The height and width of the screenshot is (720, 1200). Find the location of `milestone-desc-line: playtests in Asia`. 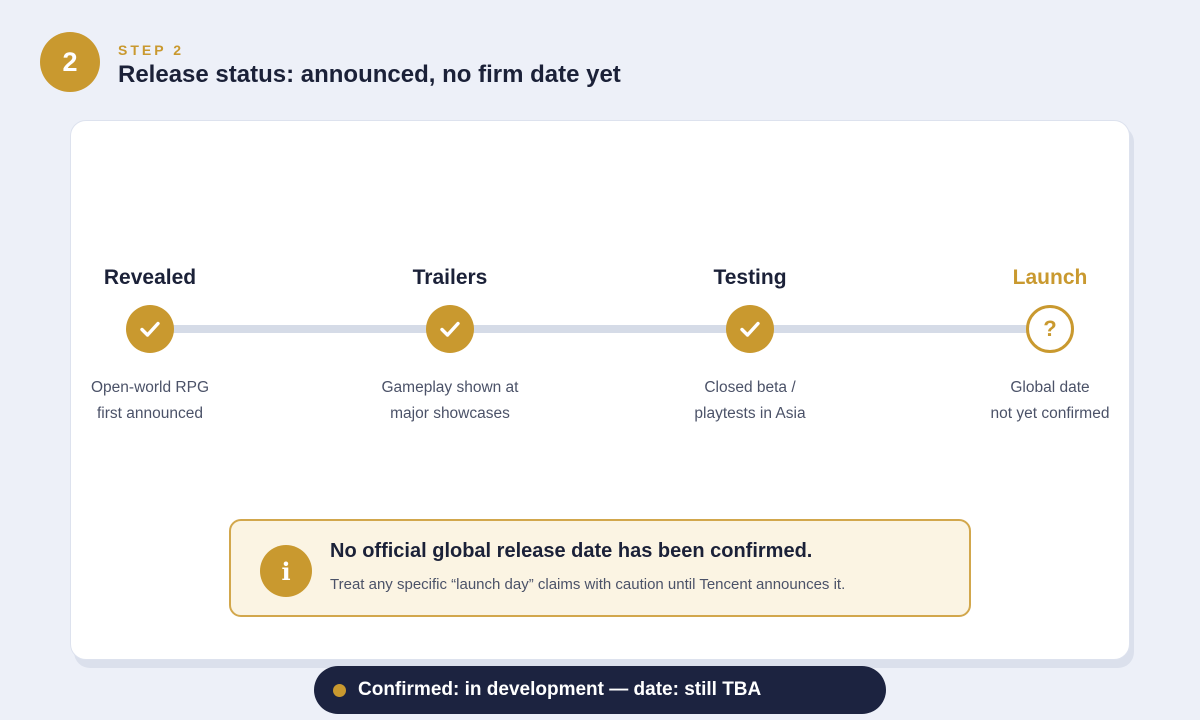

milestone-desc-line: playtests in Asia is located at coordinates (750, 413).